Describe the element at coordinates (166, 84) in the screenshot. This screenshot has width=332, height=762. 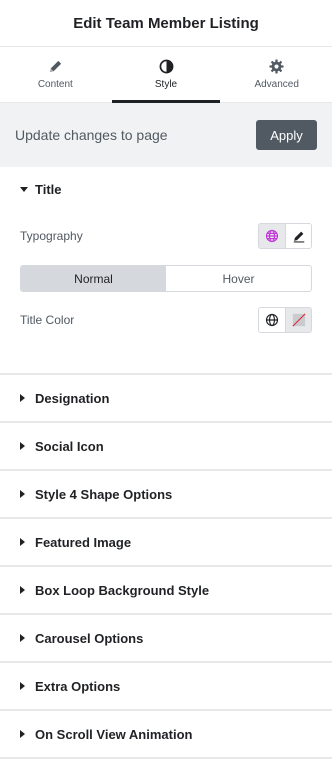
I see `tab-label: Style` at that location.